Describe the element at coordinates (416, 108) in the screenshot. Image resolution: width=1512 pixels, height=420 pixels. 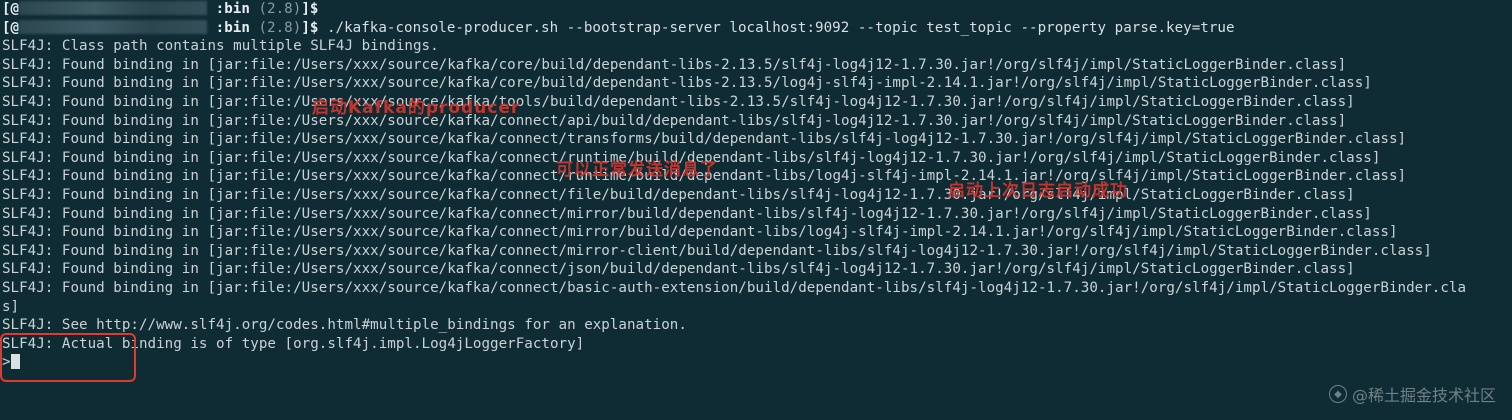
I see `annotation-start-producer: 启动Kafka的producer` at that location.